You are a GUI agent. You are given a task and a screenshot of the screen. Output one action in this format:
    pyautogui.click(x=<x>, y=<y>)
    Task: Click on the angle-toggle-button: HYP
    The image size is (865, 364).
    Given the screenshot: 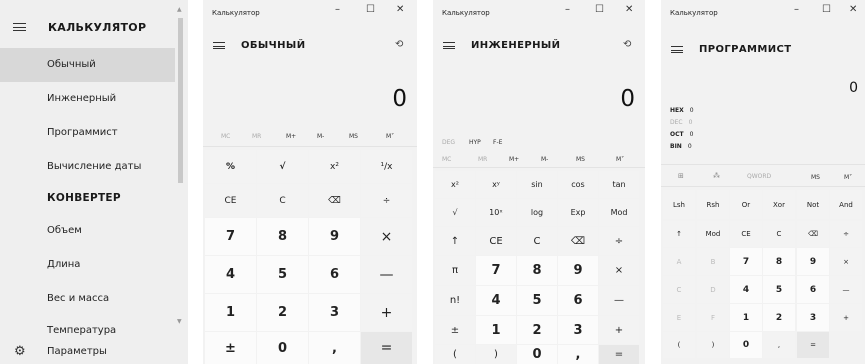 What is the action you would take?
    pyautogui.click(x=475, y=142)
    